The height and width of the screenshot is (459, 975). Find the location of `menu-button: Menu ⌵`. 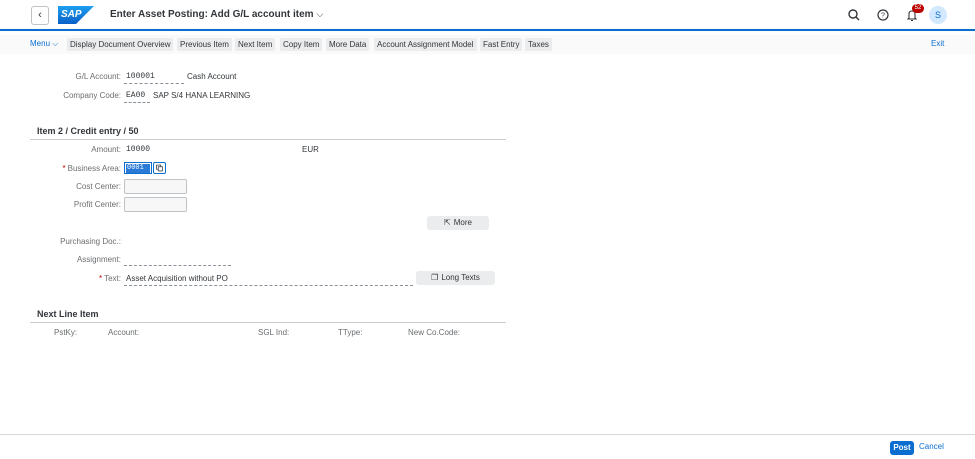

menu-button: Menu ⌵ is located at coordinates (44, 44).